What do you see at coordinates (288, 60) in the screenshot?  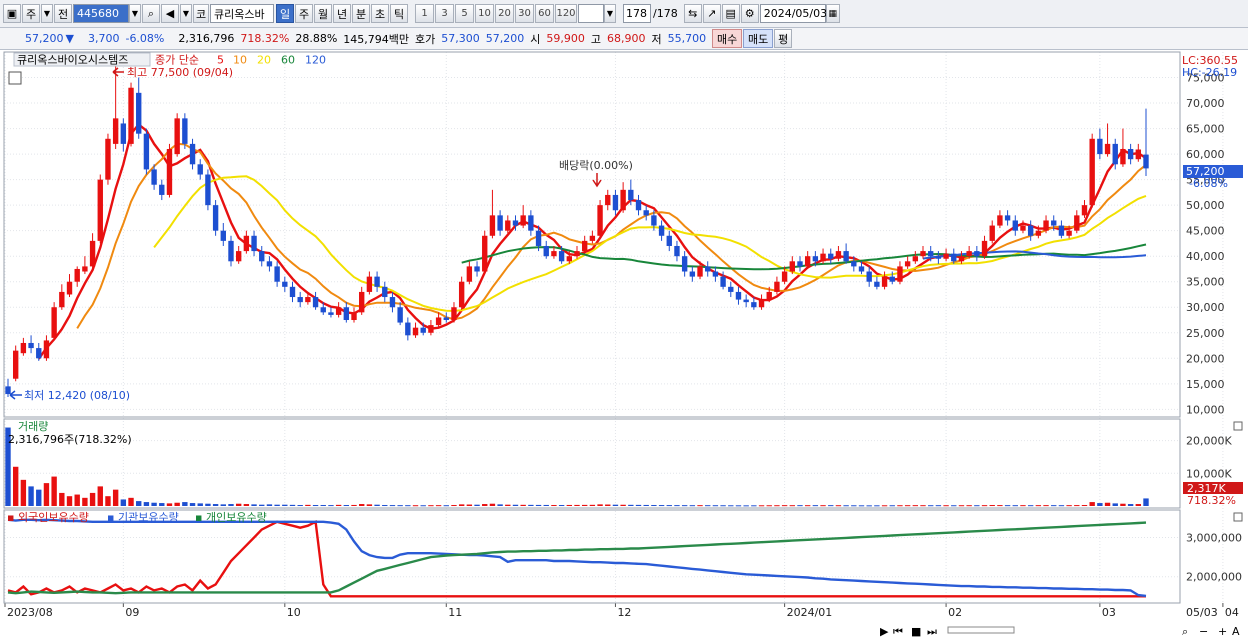 I see `ma-legend-item: 60` at bounding box center [288, 60].